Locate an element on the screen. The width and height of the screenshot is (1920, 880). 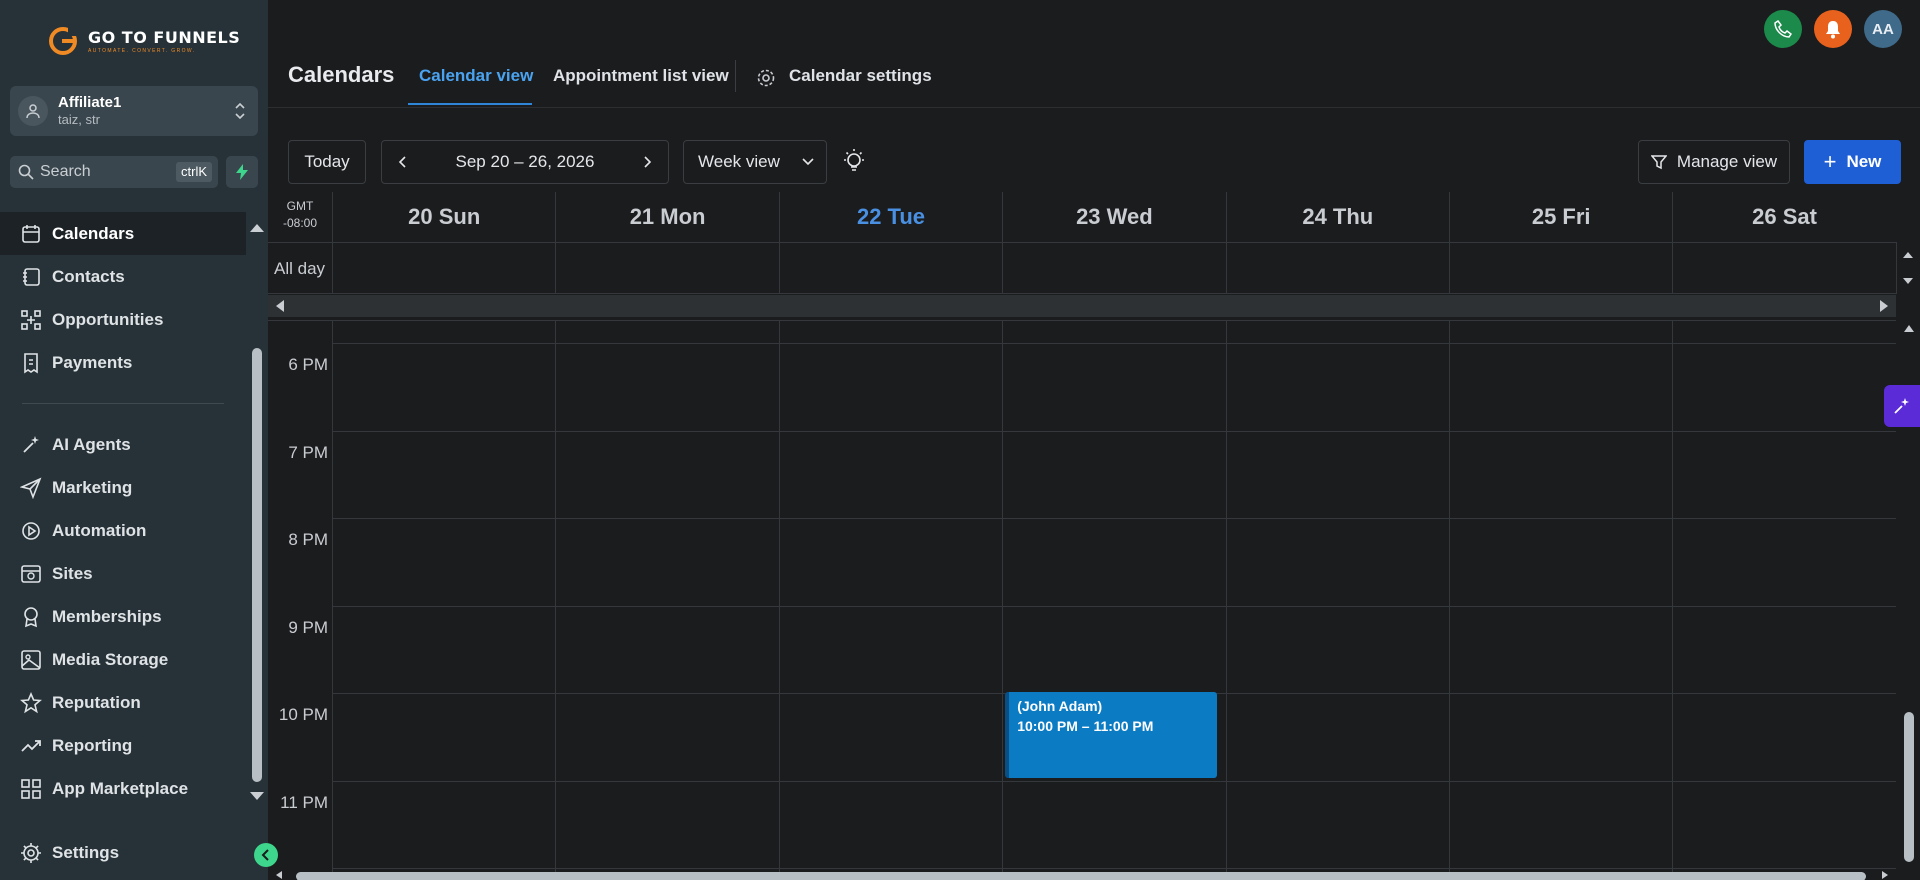
search-box: ctrlK is located at coordinates (114, 172).